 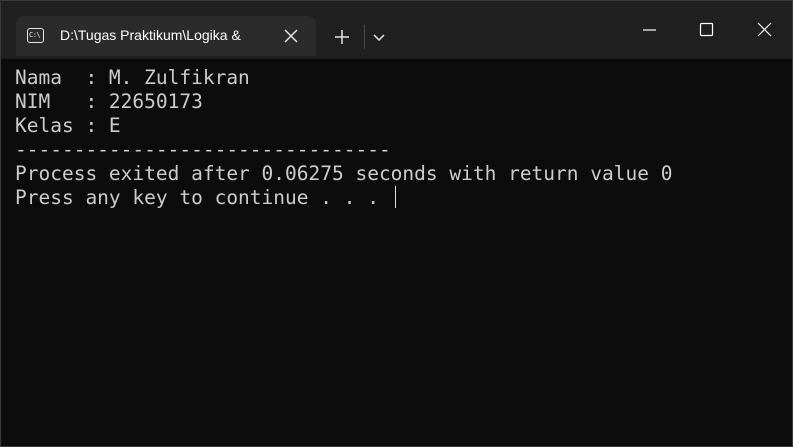 What do you see at coordinates (132, 77) in the screenshot?
I see `output-line-nama: Nama : M. Zulfikran` at bounding box center [132, 77].